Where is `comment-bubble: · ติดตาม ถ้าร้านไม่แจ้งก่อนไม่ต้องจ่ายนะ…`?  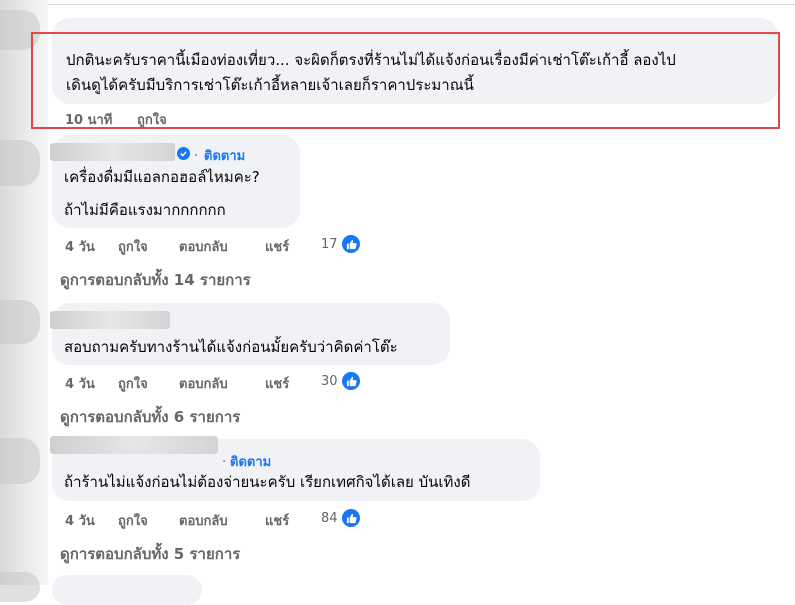 comment-bubble: · ติดตาม ถ้าร้านไม่แจ้งก่อนไม่ต้องจ่ายนะ… is located at coordinates (295, 468).